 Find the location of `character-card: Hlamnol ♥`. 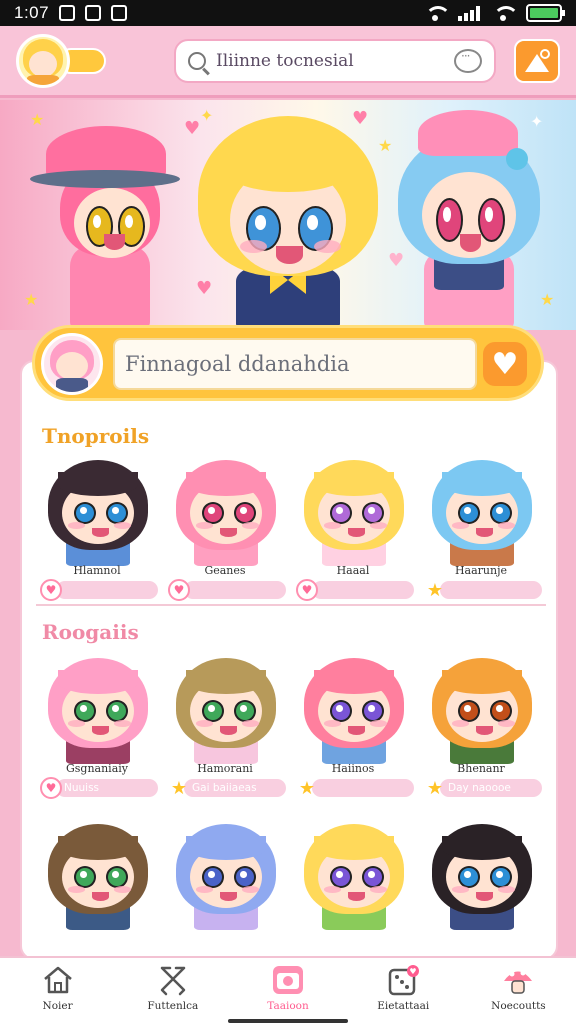

character-card: Hlamnol ♥ is located at coordinates (98, 528).